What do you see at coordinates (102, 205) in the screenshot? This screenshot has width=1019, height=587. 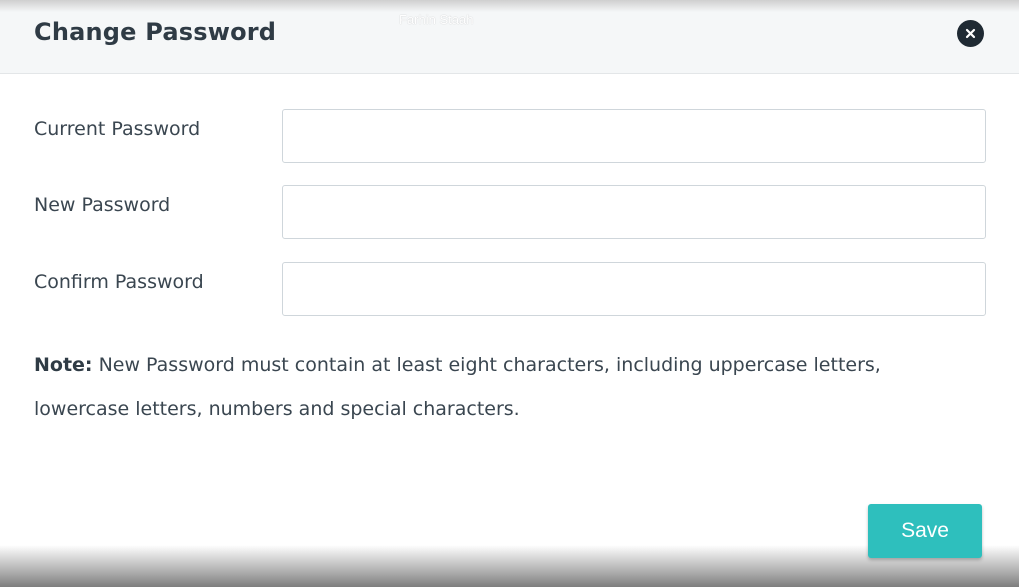 I see `new-password-label: New Password` at bounding box center [102, 205].